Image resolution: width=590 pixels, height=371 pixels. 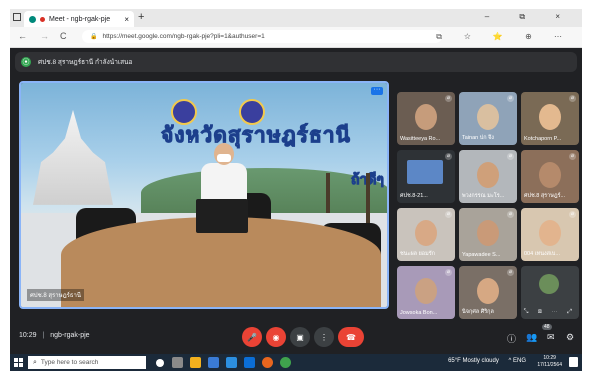 What do you see at coordinates (550, 312) in the screenshot?
I see `others-tile-controls: ⤡ ⊠ ⋯ ⤢` at bounding box center [550, 312].